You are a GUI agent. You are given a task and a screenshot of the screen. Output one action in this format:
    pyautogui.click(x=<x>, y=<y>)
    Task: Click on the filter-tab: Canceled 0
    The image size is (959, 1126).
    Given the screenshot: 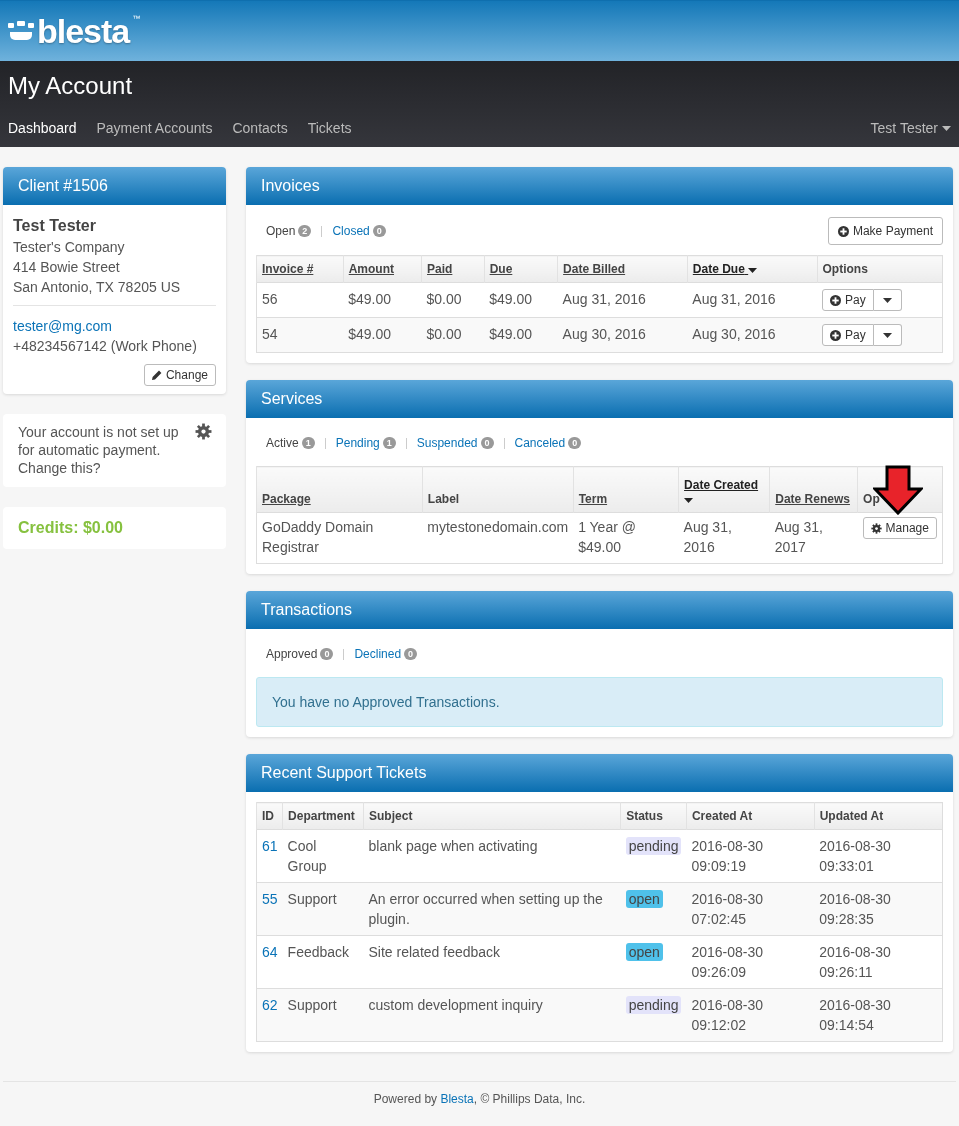 What is the action you would take?
    pyautogui.click(x=548, y=443)
    